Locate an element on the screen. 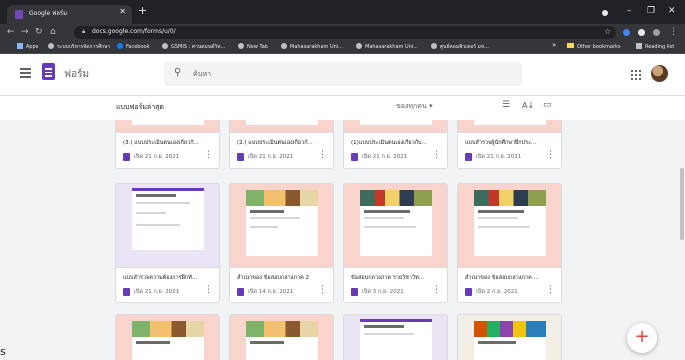 The image size is (685, 360). maximize-icon: ❐ is located at coordinates (651, 11).